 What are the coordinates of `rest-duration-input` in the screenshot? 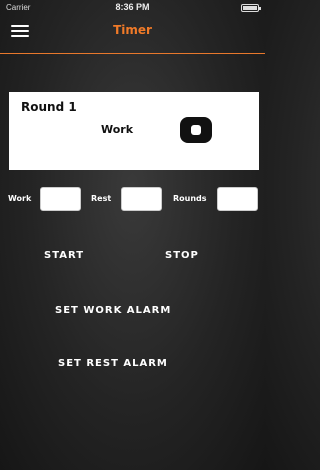 It's located at (141, 199).